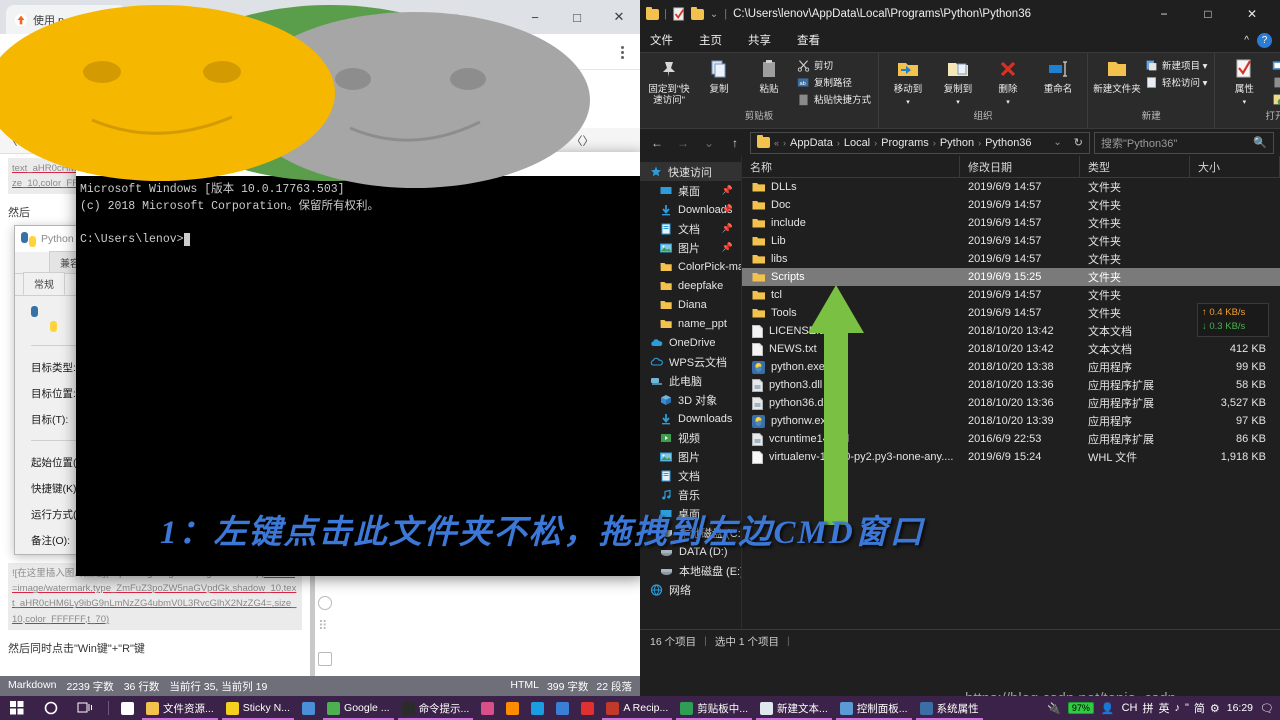  Describe the element at coordinates (495, 141) in the screenshot. I see `quote-button: ”` at that location.